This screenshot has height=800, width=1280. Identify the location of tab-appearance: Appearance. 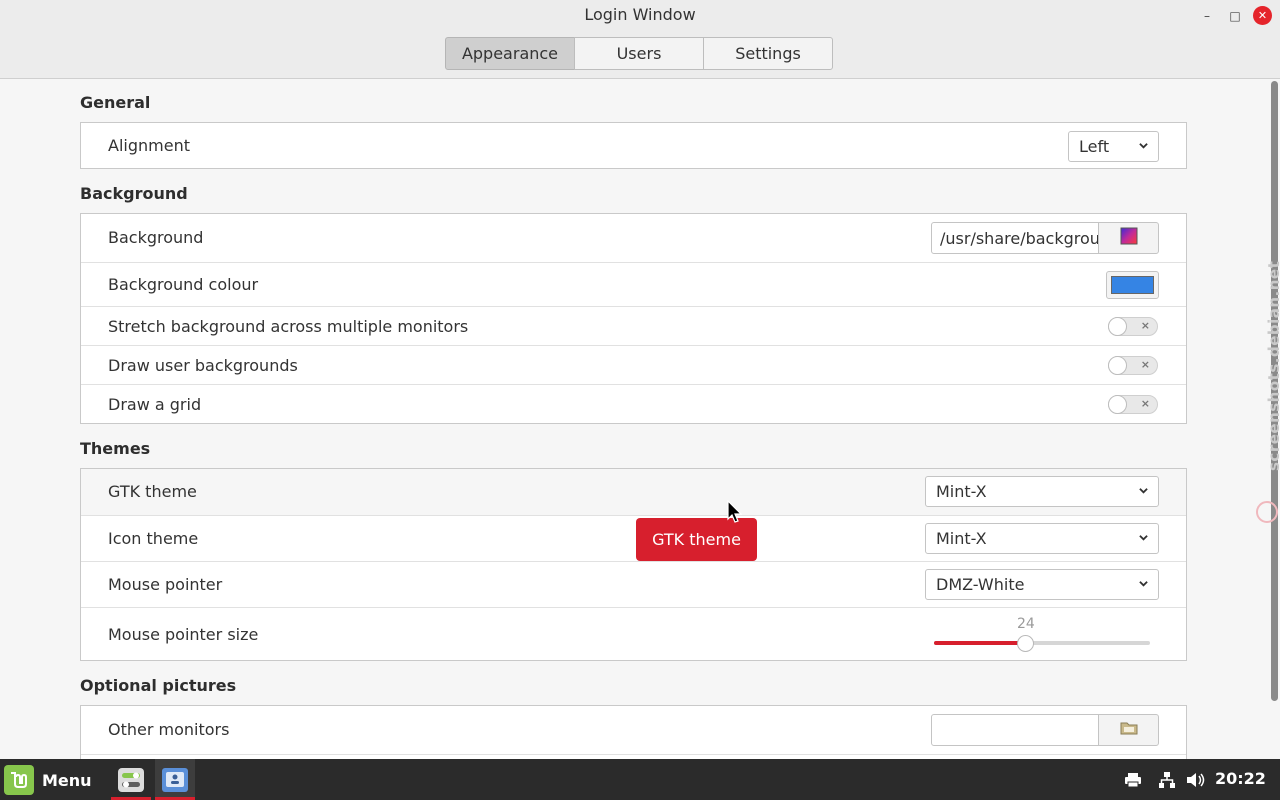
(510, 53).